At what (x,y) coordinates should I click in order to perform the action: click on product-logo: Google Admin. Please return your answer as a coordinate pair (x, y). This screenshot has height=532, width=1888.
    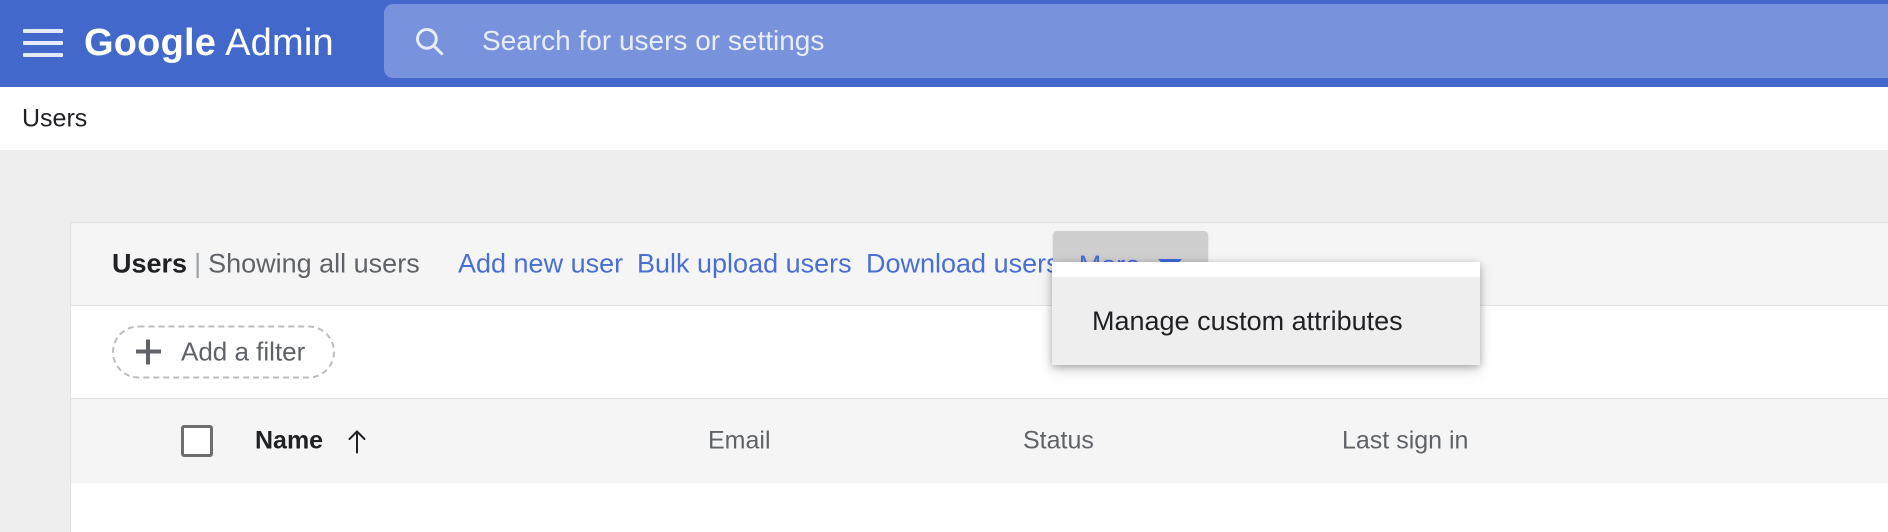
    Looking at the image, I should click on (209, 43).